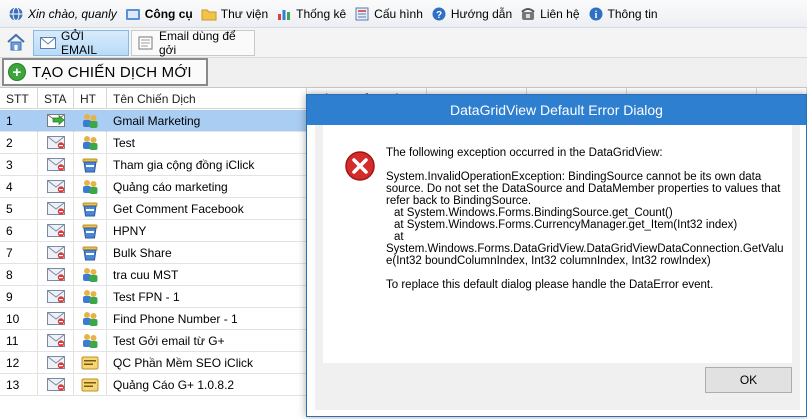  What do you see at coordinates (625, 14) in the screenshot?
I see `menu-info: i Thông tin` at bounding box center [625, 14].